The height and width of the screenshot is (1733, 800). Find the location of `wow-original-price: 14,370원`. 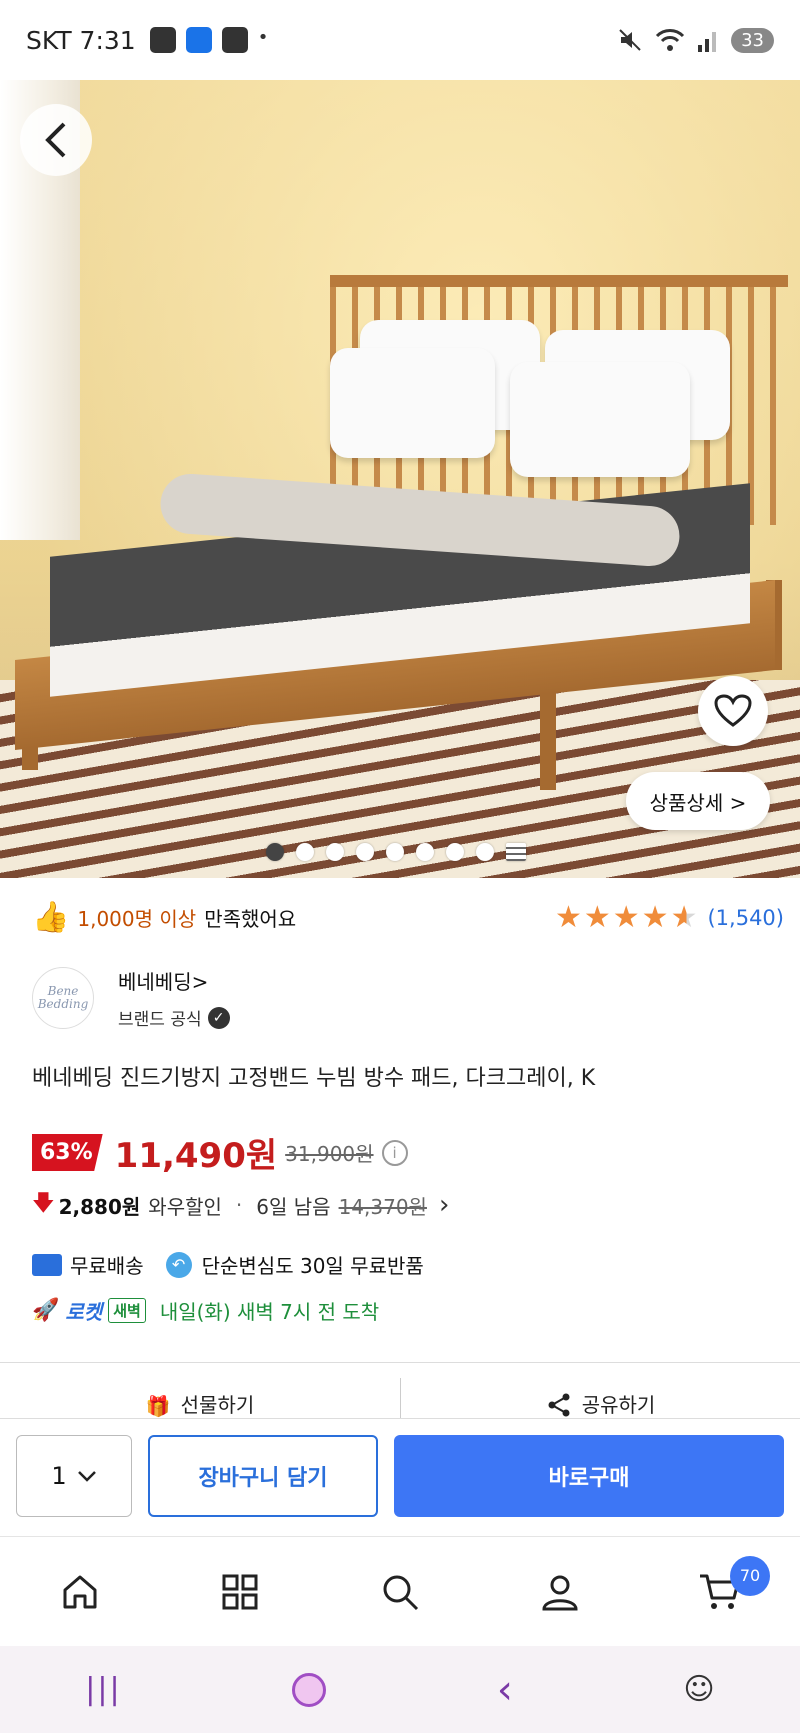

wow-original-price: 14,370원 is located at coordinates (382, 1206).